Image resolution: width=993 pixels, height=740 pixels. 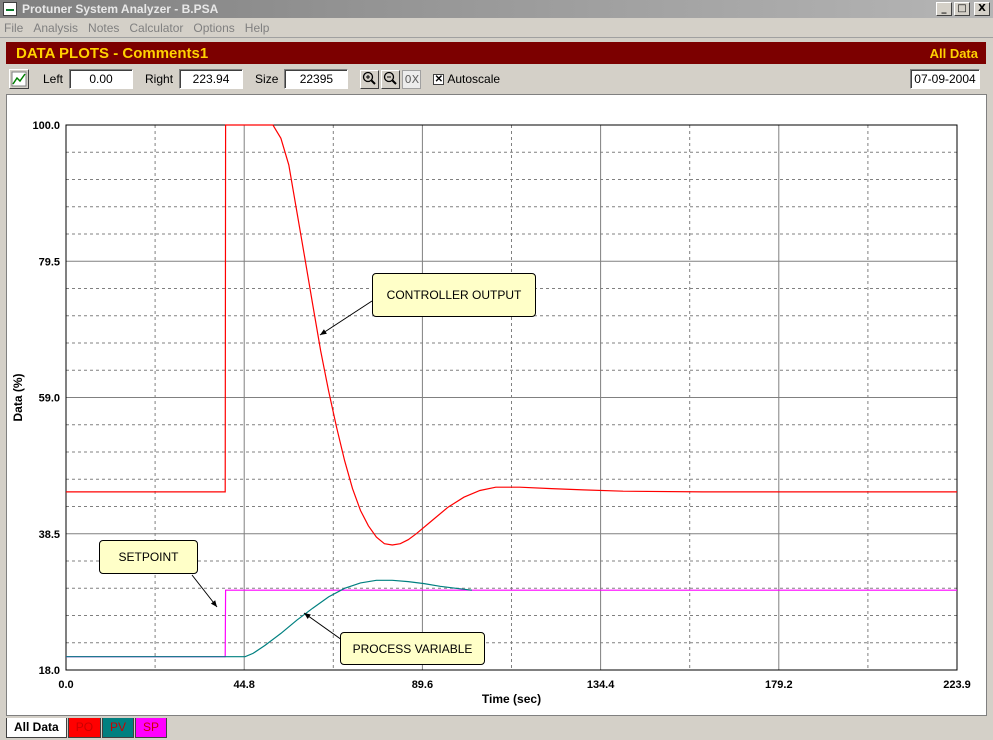 What do you see at coordinates (243, 685) in the screenshot?
I see `x-tick-label: 44.8` at bounding box center [243, 685].